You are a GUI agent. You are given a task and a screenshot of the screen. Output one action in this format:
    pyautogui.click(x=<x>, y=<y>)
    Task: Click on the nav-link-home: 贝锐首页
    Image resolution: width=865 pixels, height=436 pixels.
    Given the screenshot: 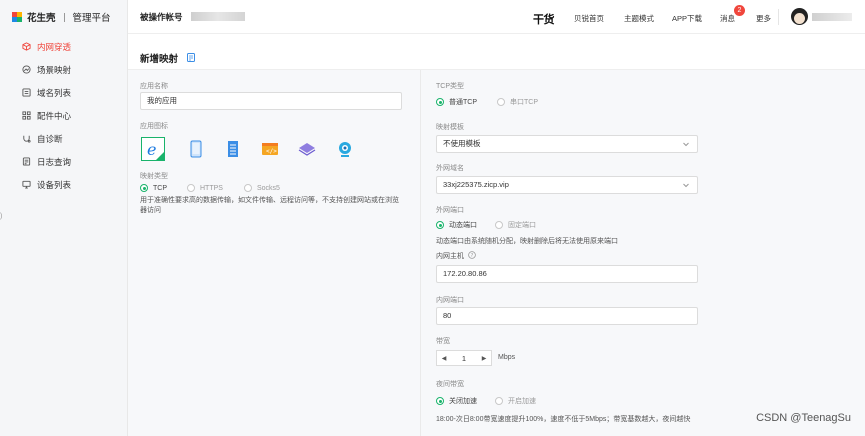 What is the action you would take?
    pyautogui.click(x=589, y=18)
    